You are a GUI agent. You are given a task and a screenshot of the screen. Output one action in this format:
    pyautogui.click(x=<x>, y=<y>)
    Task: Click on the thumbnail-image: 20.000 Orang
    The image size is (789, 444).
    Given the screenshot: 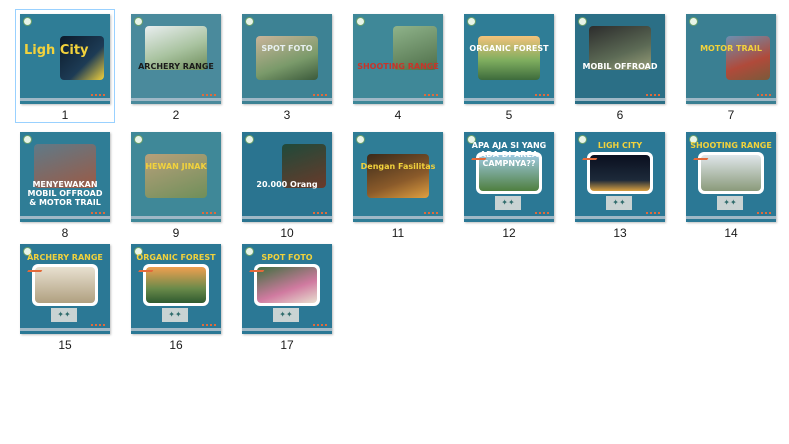 What is the action you would take?
    pyautogui.click(x=287, y=177)
    